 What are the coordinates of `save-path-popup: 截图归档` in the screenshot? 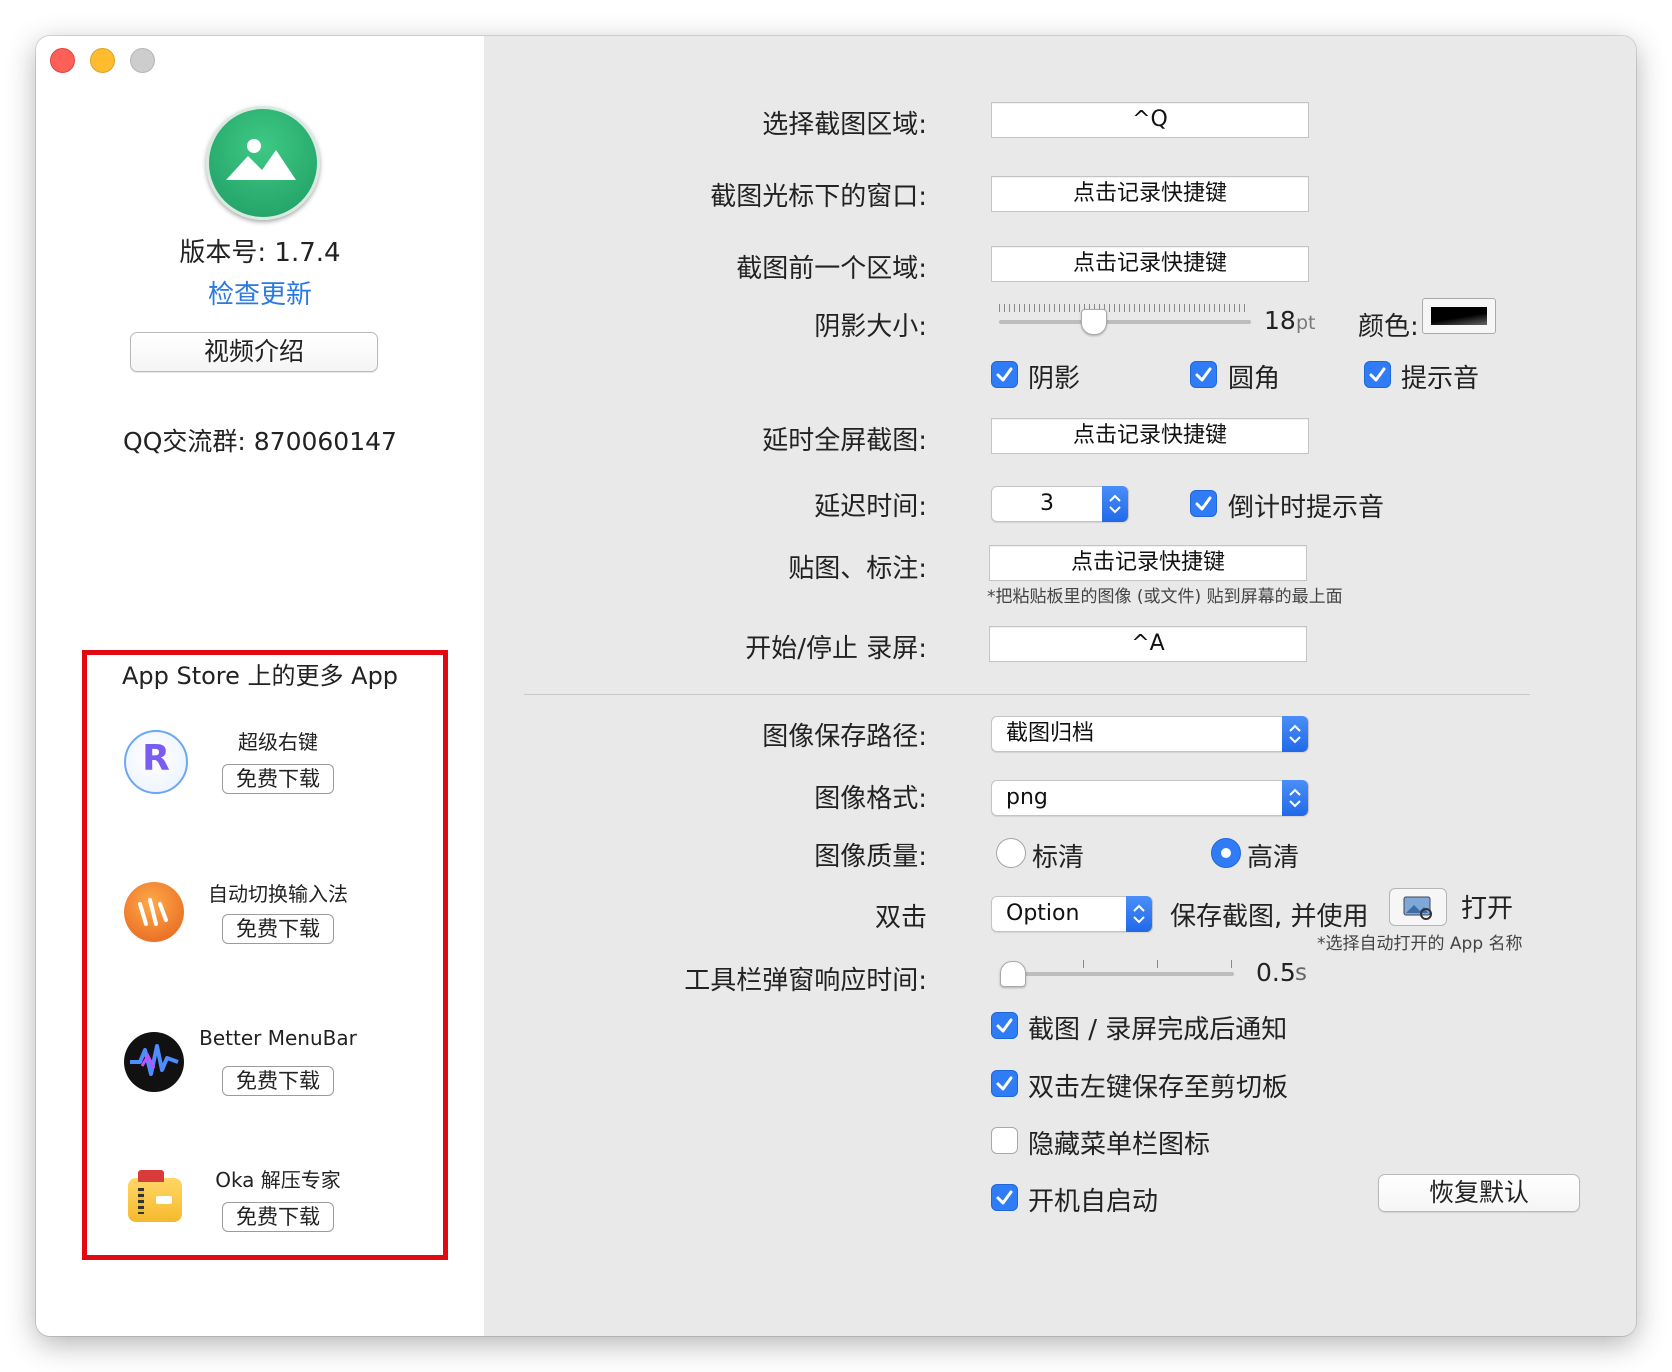 It's located at (1150, 734).